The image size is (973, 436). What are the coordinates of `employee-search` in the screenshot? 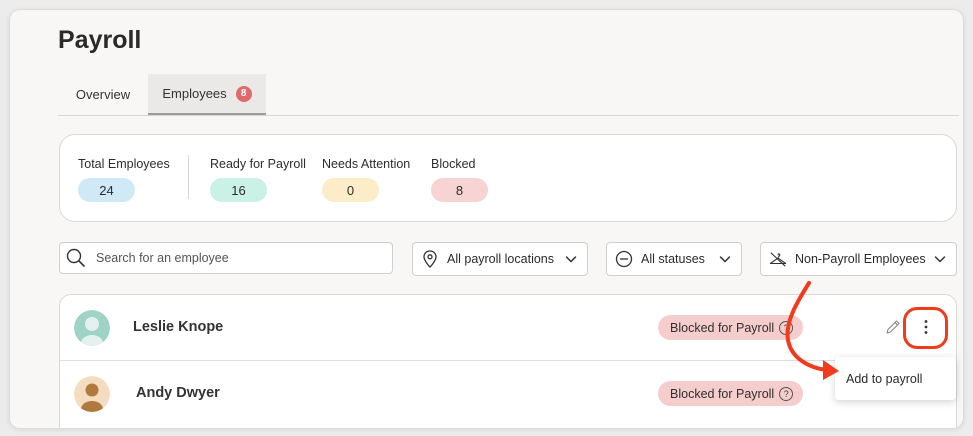 It's located at (226, 258).